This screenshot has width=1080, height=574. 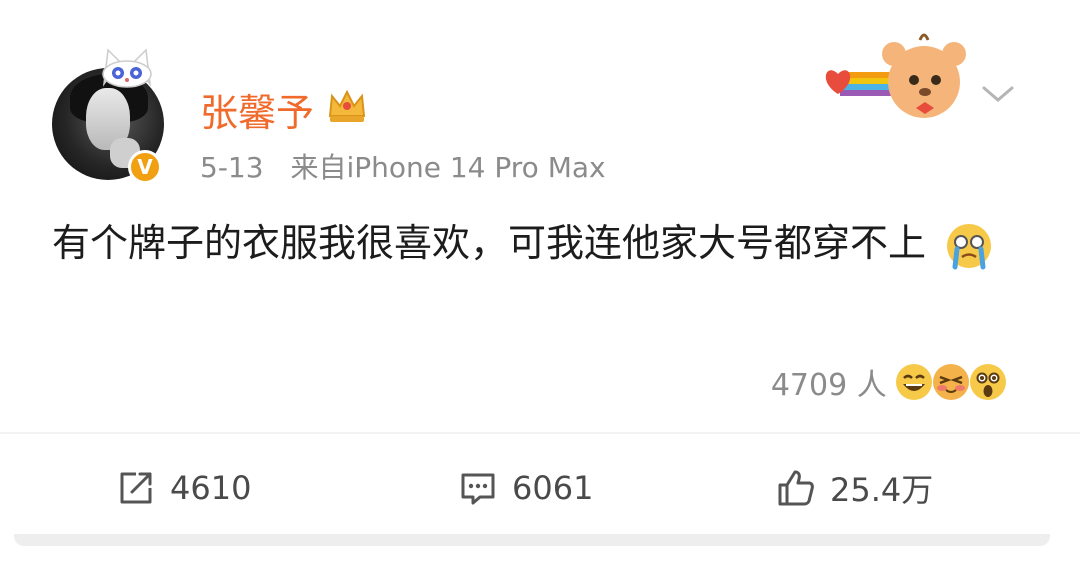 I want to click on bear-decoration-icon, so click(x=895, y=75).